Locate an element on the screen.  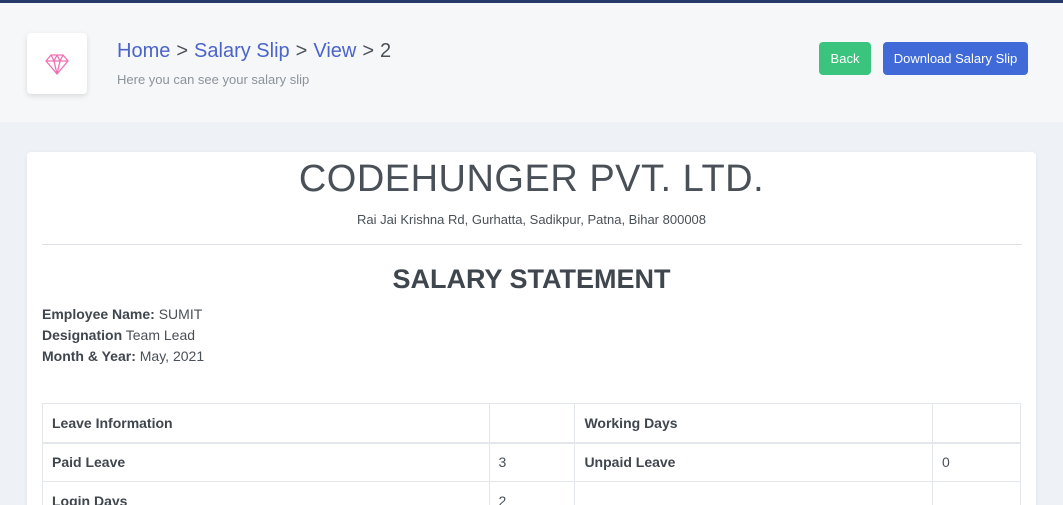
table-row: Login Days 2 is located at coordinates (531, 493).